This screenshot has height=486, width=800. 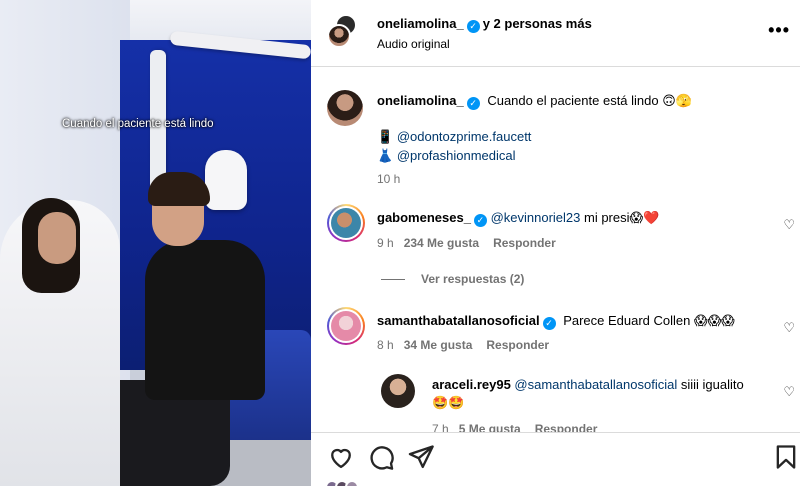 I want to click on post-author-line: oneliamolina_ ✓ y 2 personas más, so click(x=484, y=24).